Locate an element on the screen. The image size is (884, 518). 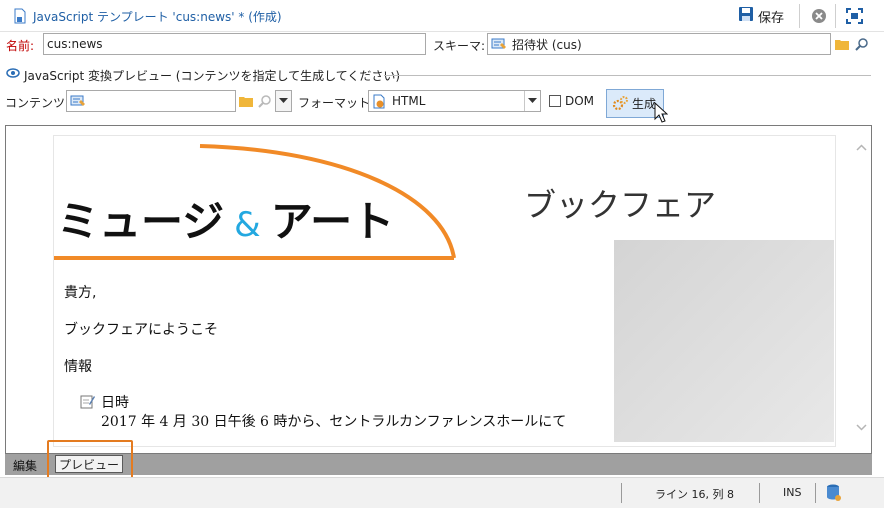
logo-text-right: アート is located at coordinates (332, 221).